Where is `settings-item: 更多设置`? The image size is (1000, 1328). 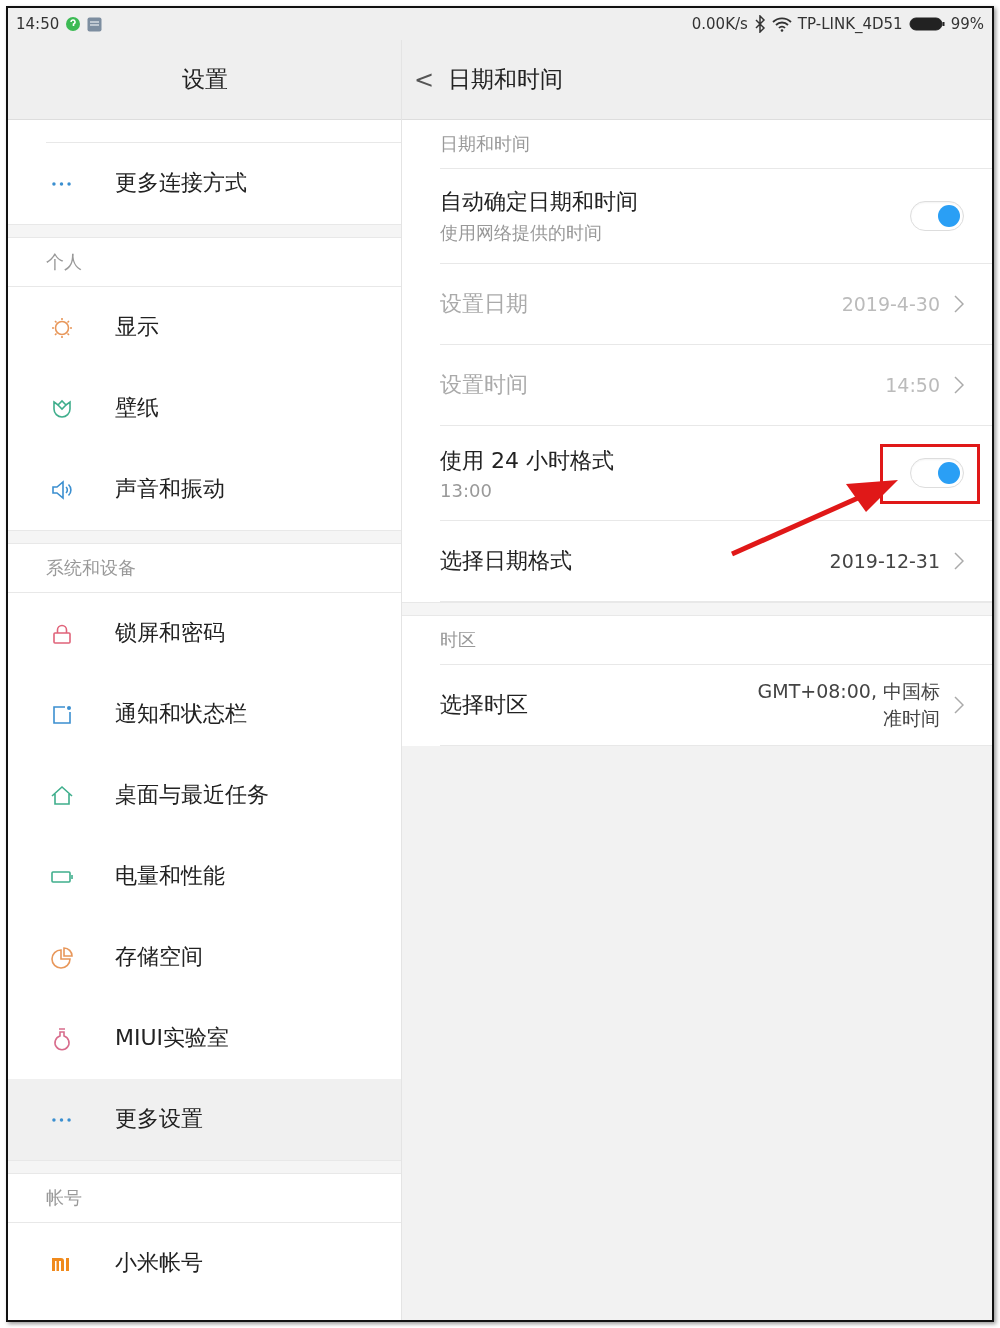
settings-item: 更多设置 is located at coordinates (204, 1119).